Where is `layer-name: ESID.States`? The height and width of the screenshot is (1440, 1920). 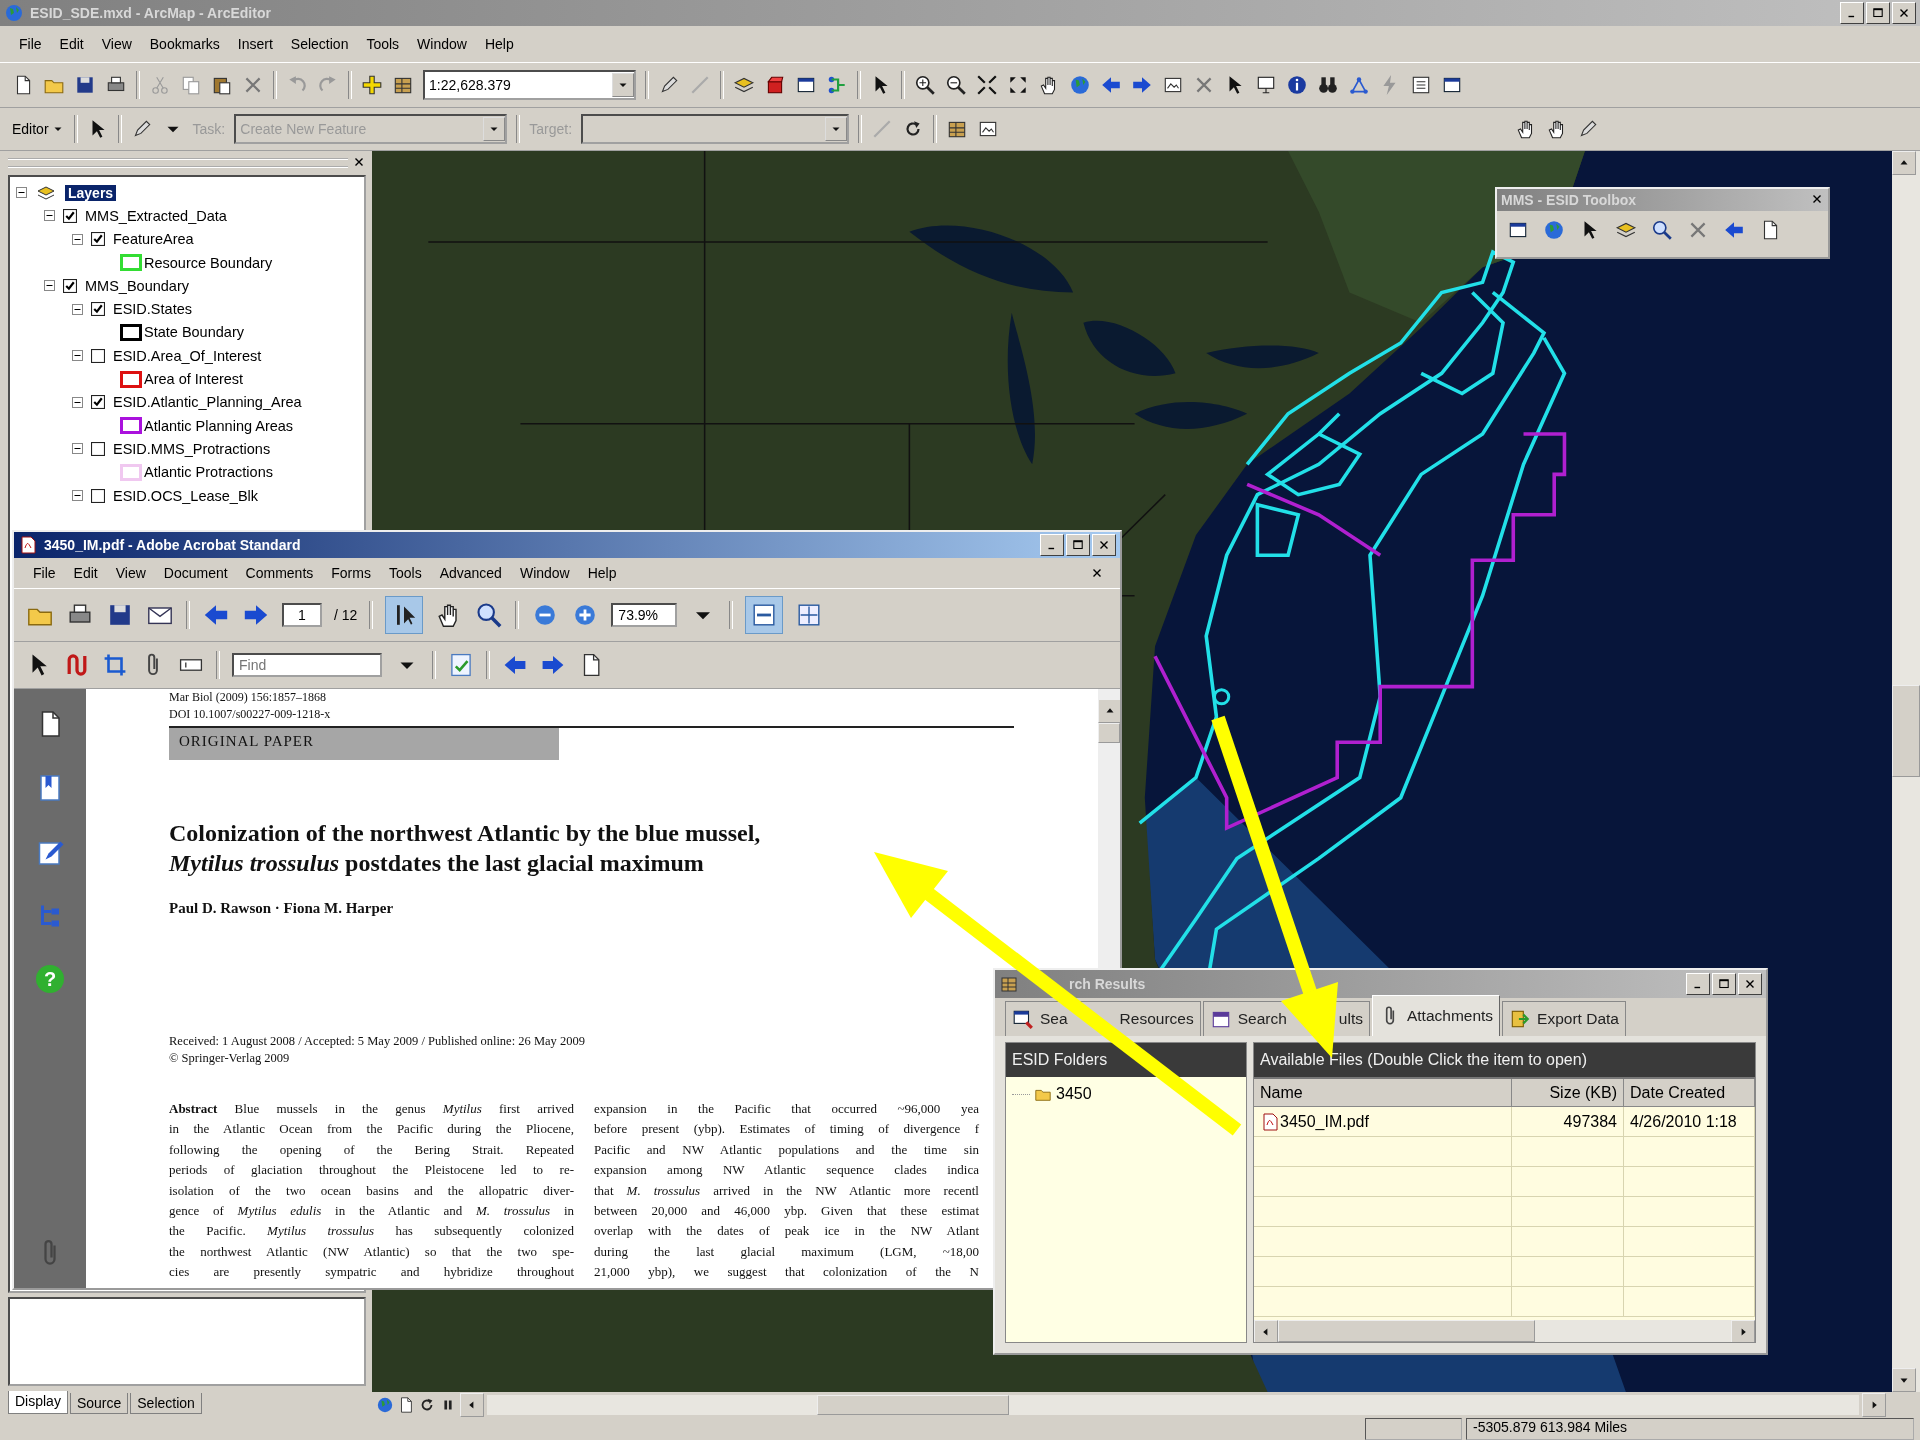
layer-name: ESID.States is located at coordinates (152, 309).